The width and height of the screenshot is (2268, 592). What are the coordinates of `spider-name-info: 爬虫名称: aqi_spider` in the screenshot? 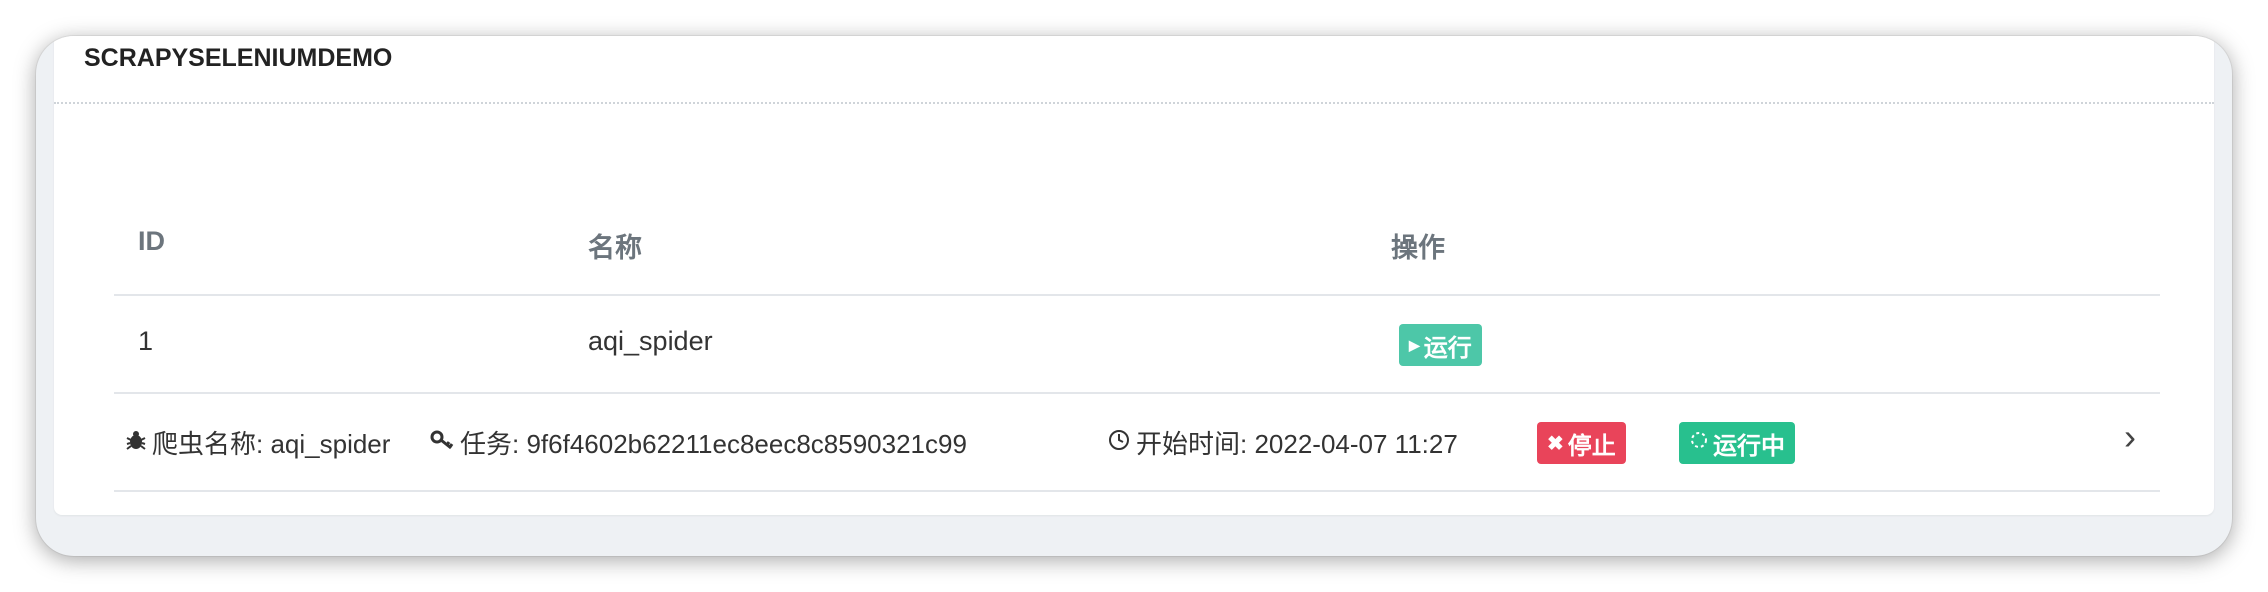 It's located at (258, 442).